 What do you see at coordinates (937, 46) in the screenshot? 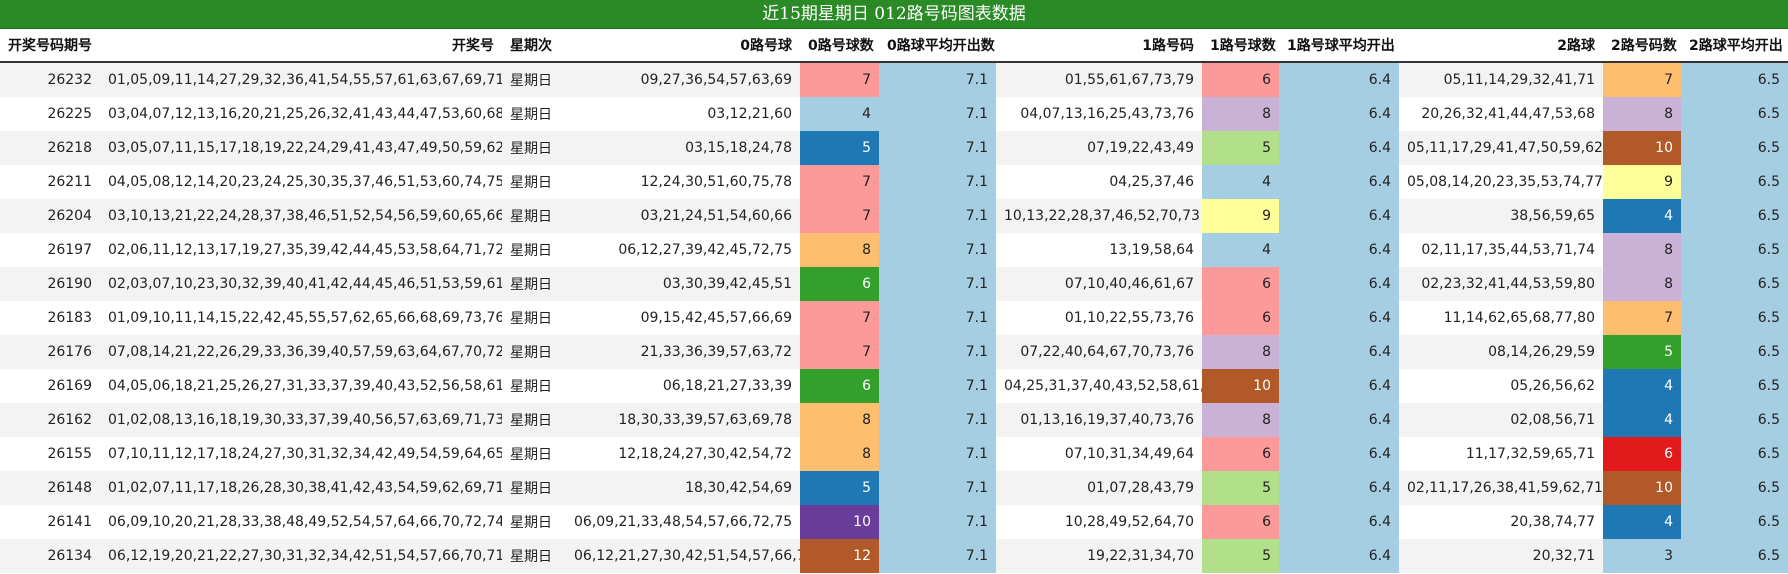
I see `col-header-route0-avg: 0路球平均开出数` at bounding box center [937, 46].